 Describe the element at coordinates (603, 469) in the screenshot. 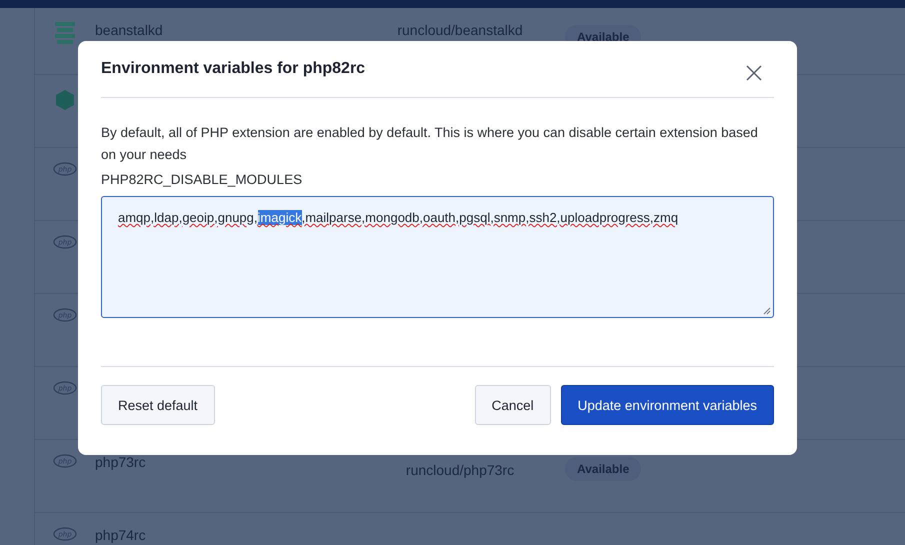

I see `status-badge: Available` at that location.